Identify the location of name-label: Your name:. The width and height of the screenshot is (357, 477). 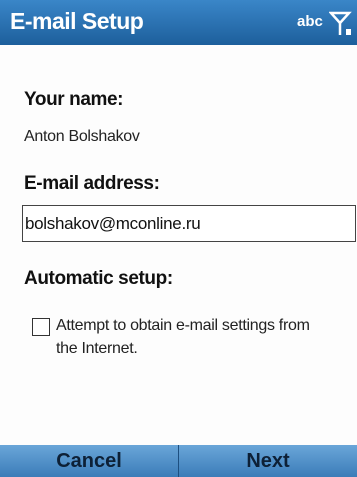
(74, 99).